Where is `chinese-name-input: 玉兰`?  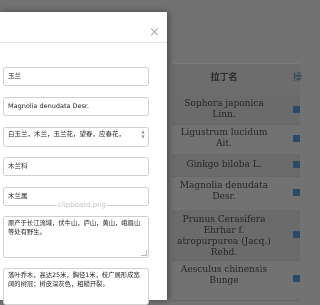 chinese-name-input: 玉兰 is located at coordinates (76, 76).